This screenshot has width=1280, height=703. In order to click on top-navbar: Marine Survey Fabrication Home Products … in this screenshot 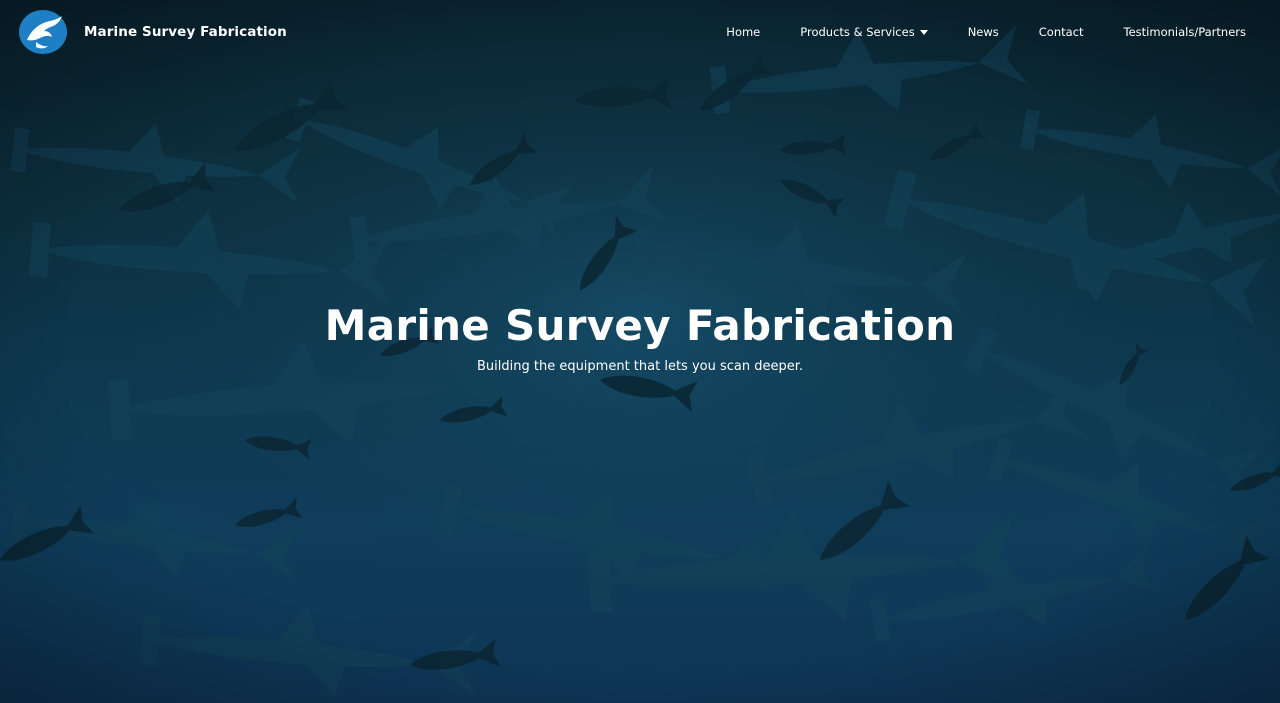, I will do `click(640, 32)`.